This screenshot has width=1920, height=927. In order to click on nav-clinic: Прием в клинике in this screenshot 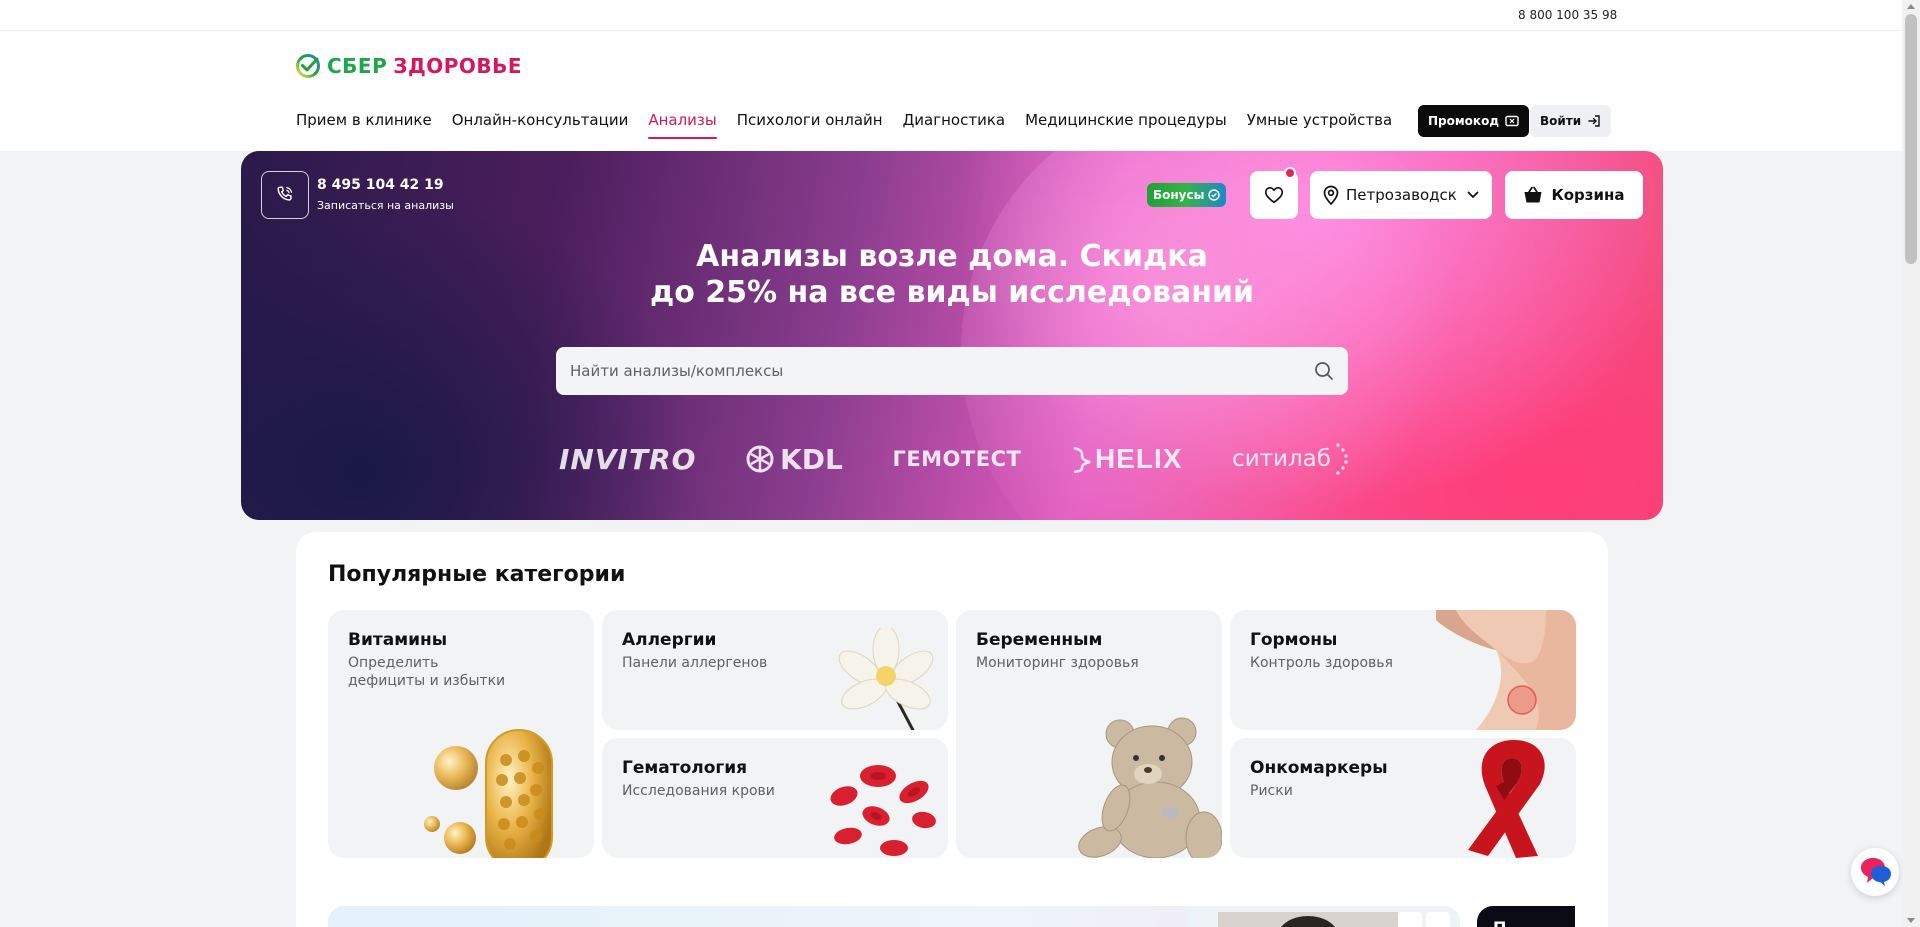, I will do `click(364, 125)`.